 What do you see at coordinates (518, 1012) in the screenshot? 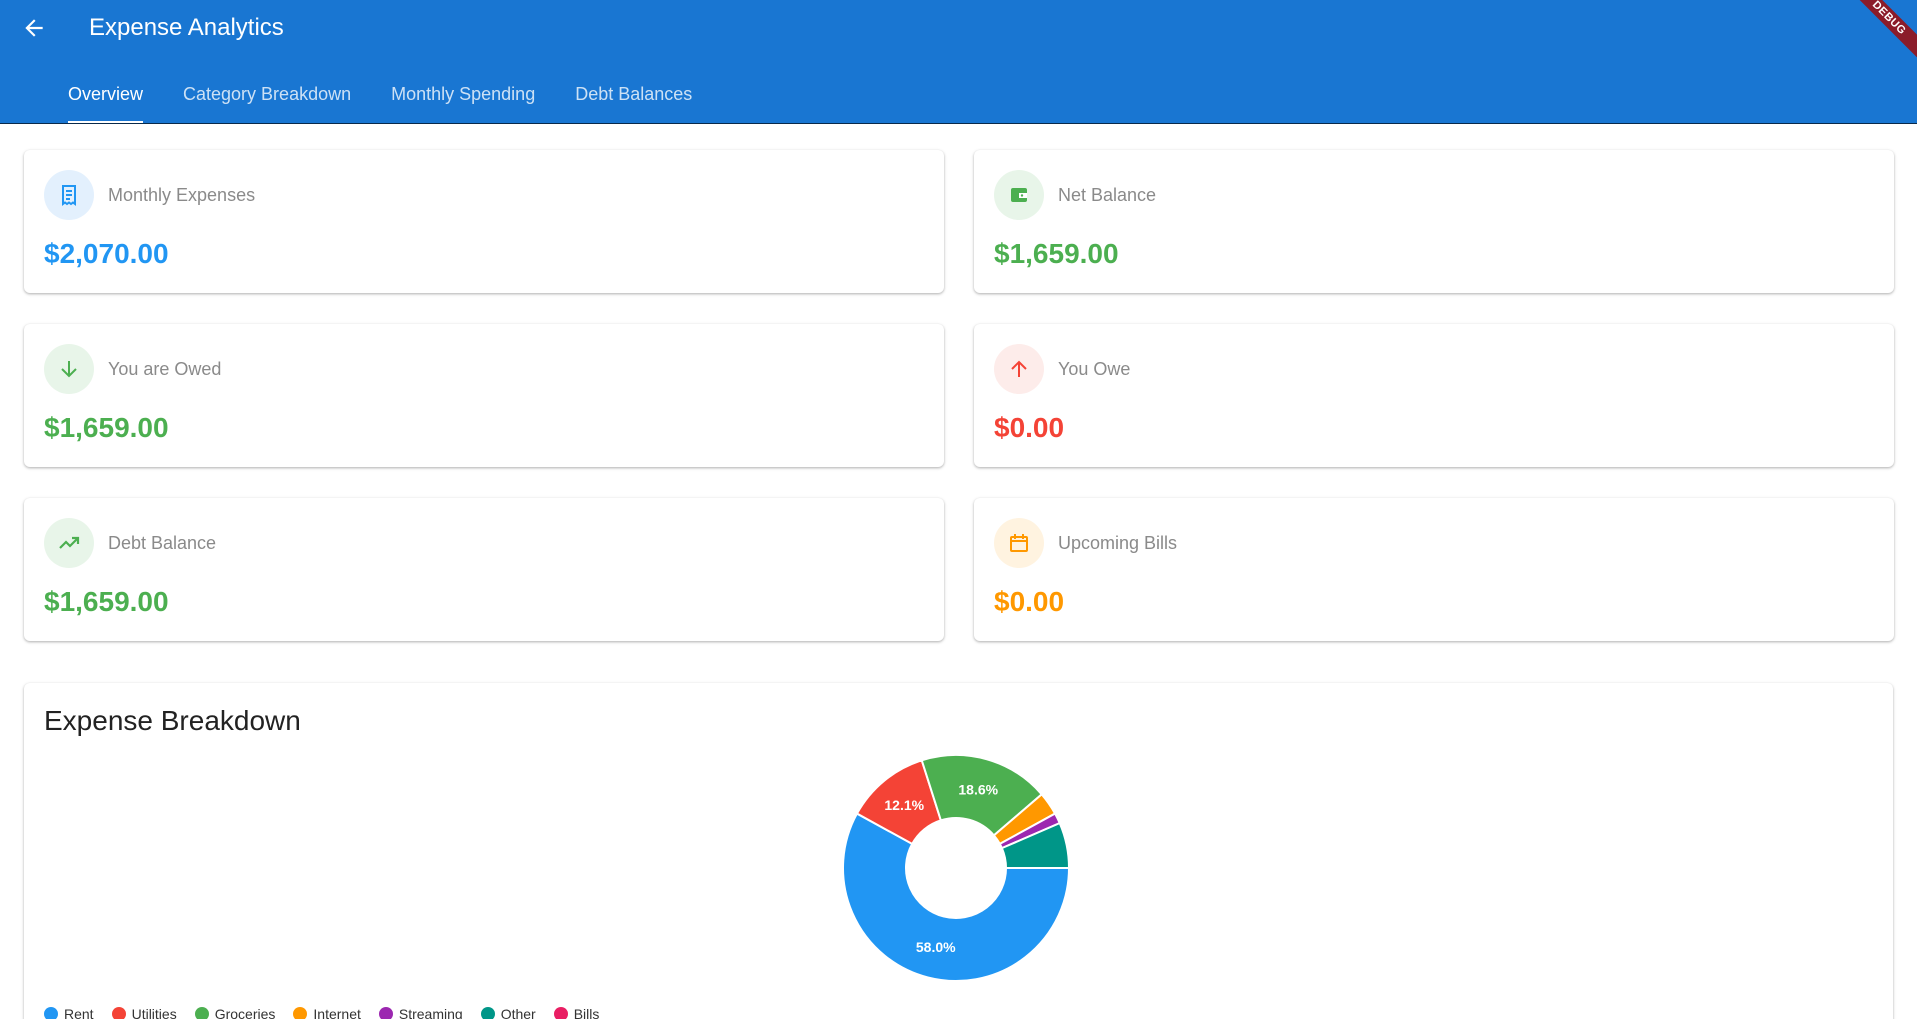
I see `legend-label: Other` at bounding box center [518, 1012].